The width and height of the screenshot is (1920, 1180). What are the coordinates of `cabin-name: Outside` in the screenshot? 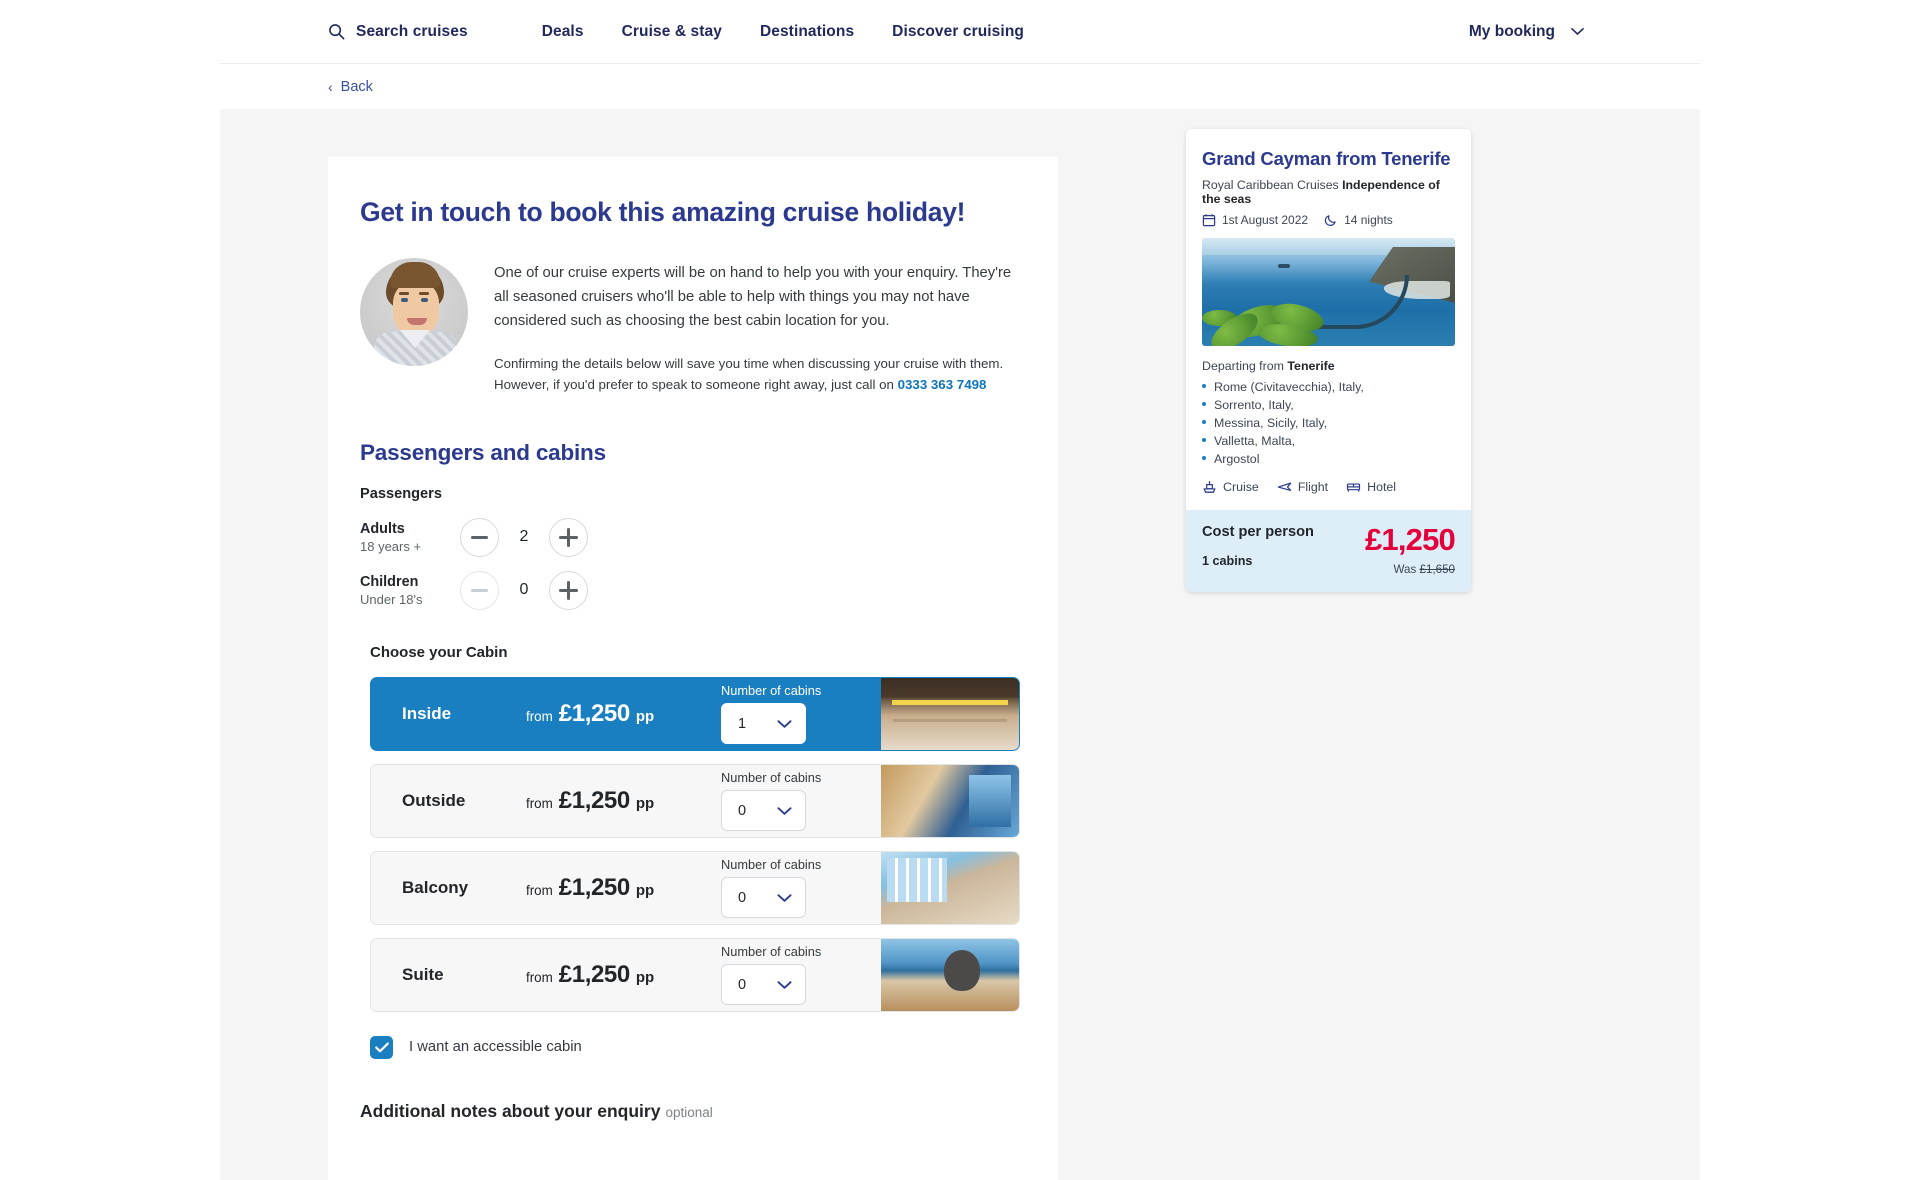 It's located at (434, 800).